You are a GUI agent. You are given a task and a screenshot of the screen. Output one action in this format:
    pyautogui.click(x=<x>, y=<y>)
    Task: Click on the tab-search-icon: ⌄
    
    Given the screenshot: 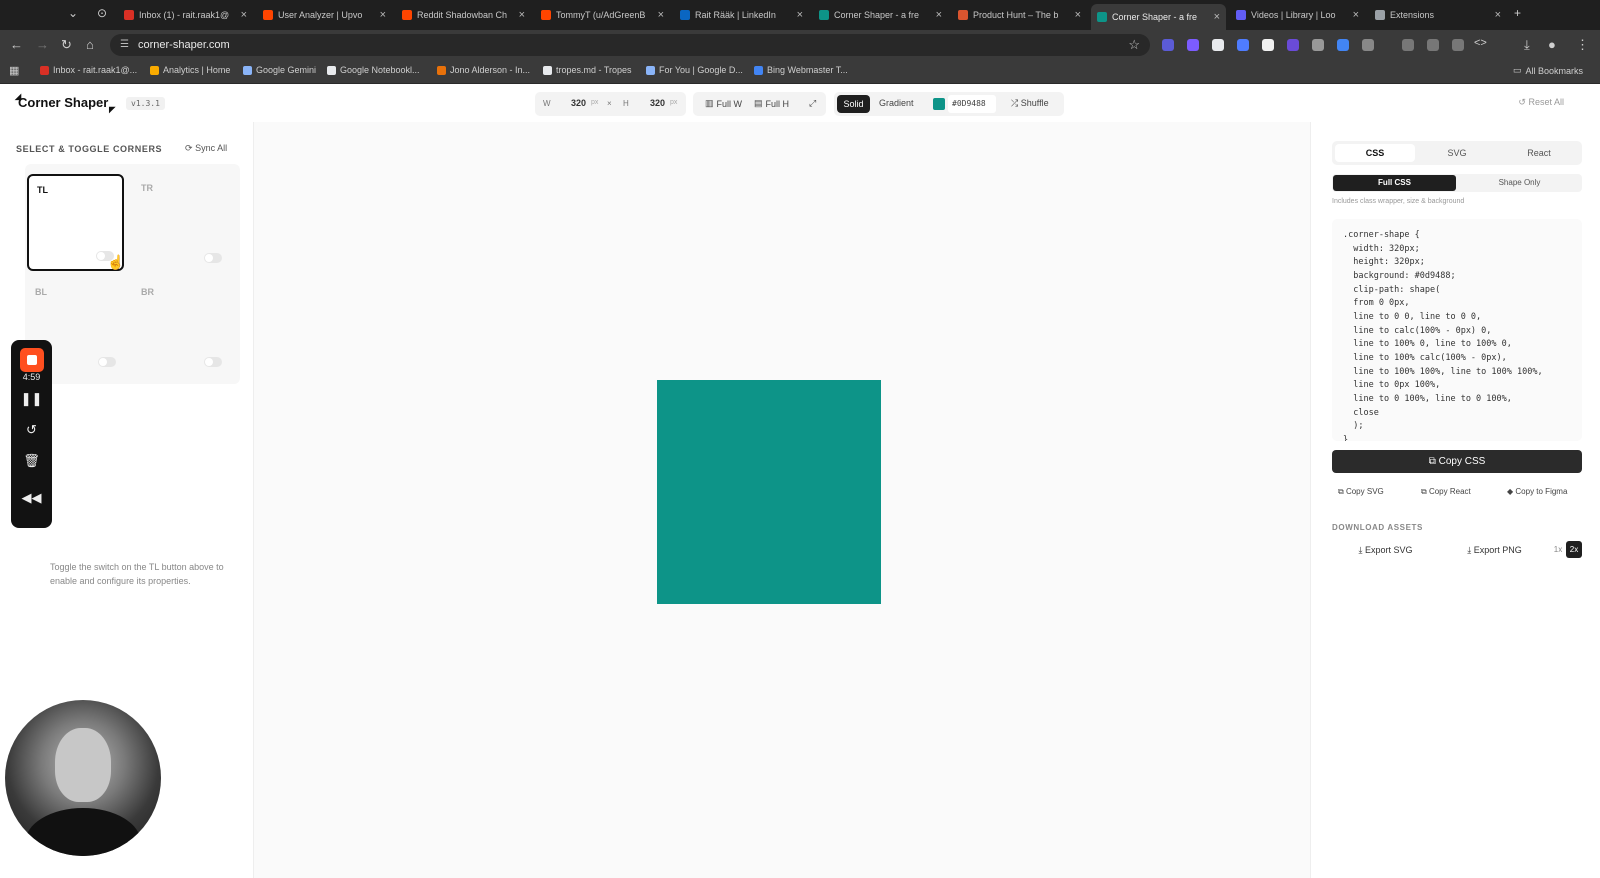 What is the action you would take?
    pyautogui.click(x=73, y=13)
    